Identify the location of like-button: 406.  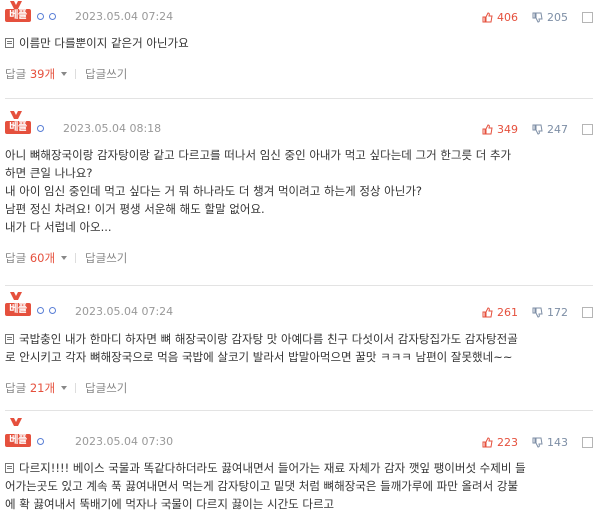
(500, 17).